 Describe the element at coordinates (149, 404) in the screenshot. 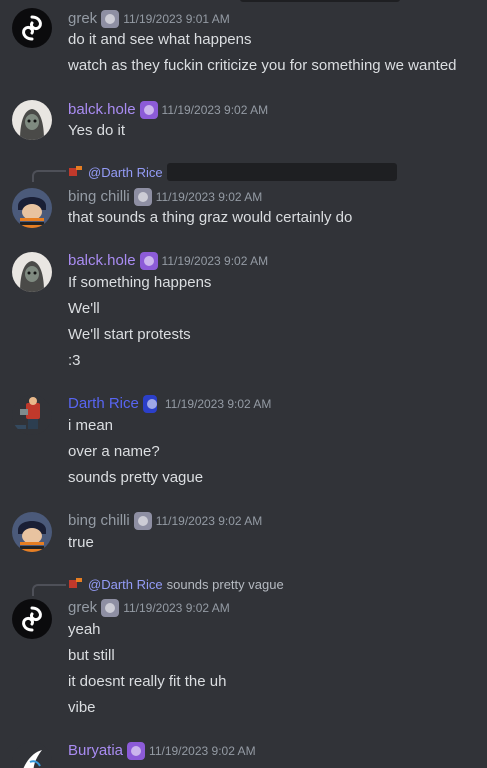

I see `blue-can-icon` at that location.